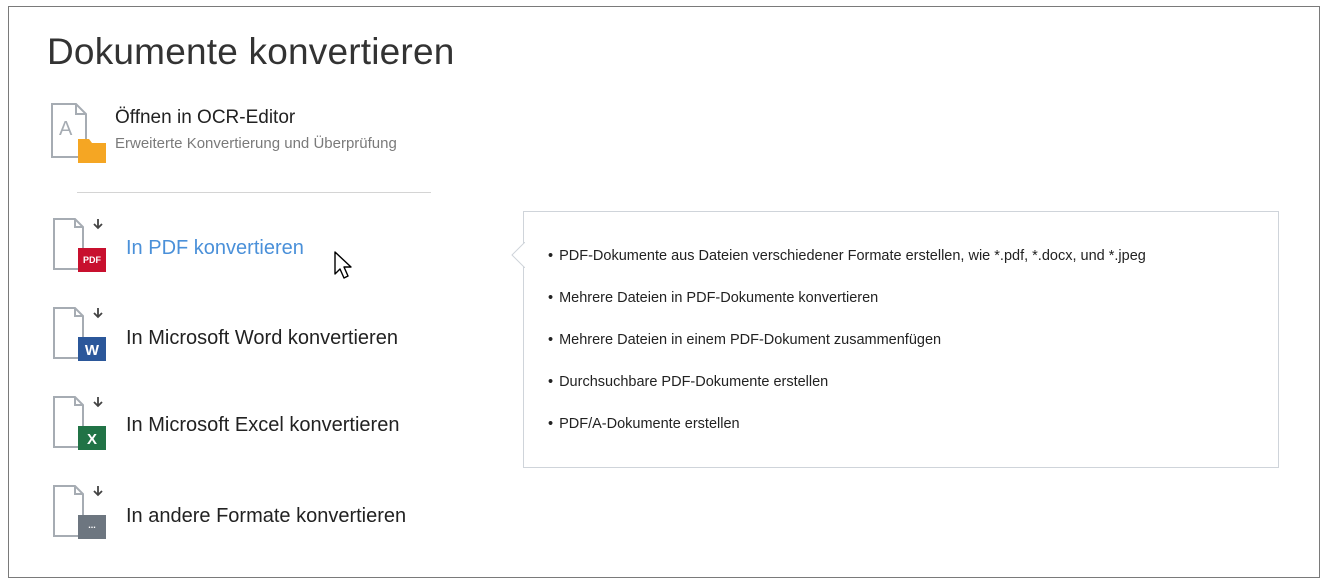 This screenshot has width=1330, height=585. I want to click on convert-option-label: In Microsoft Excel konvertieren, so click(263, 425).